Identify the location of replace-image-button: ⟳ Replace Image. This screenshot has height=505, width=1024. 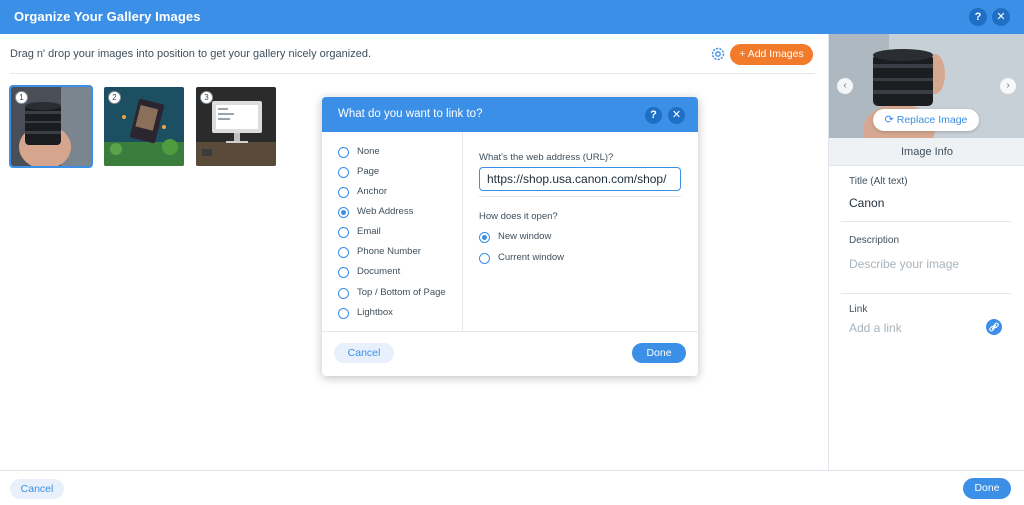
(926, 120).